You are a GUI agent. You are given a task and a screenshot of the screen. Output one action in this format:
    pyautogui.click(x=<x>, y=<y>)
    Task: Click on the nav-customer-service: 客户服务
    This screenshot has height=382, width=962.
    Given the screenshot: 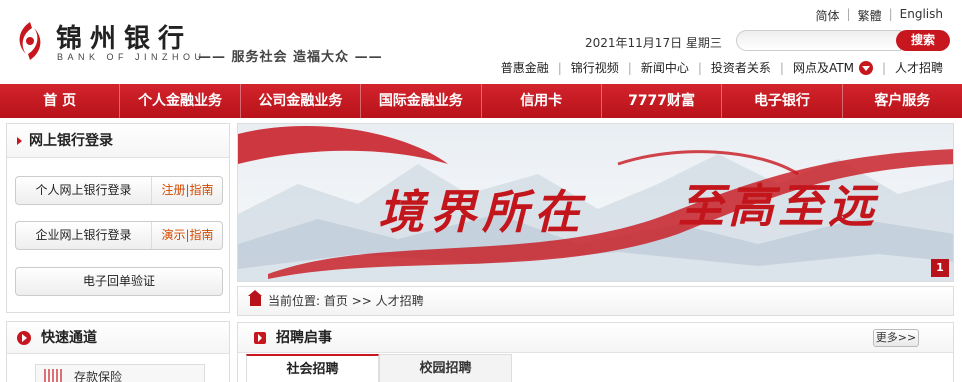 What is the action you would take?
    pyautogui.click(x=902, y=101)
    